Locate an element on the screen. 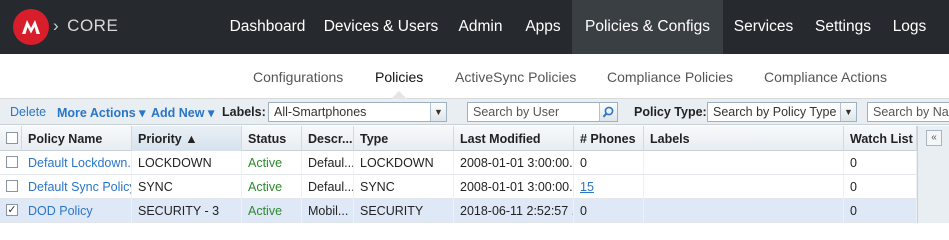  tab-activesync-policies: ActiveSync Policies is located at coordinates (515, 77).